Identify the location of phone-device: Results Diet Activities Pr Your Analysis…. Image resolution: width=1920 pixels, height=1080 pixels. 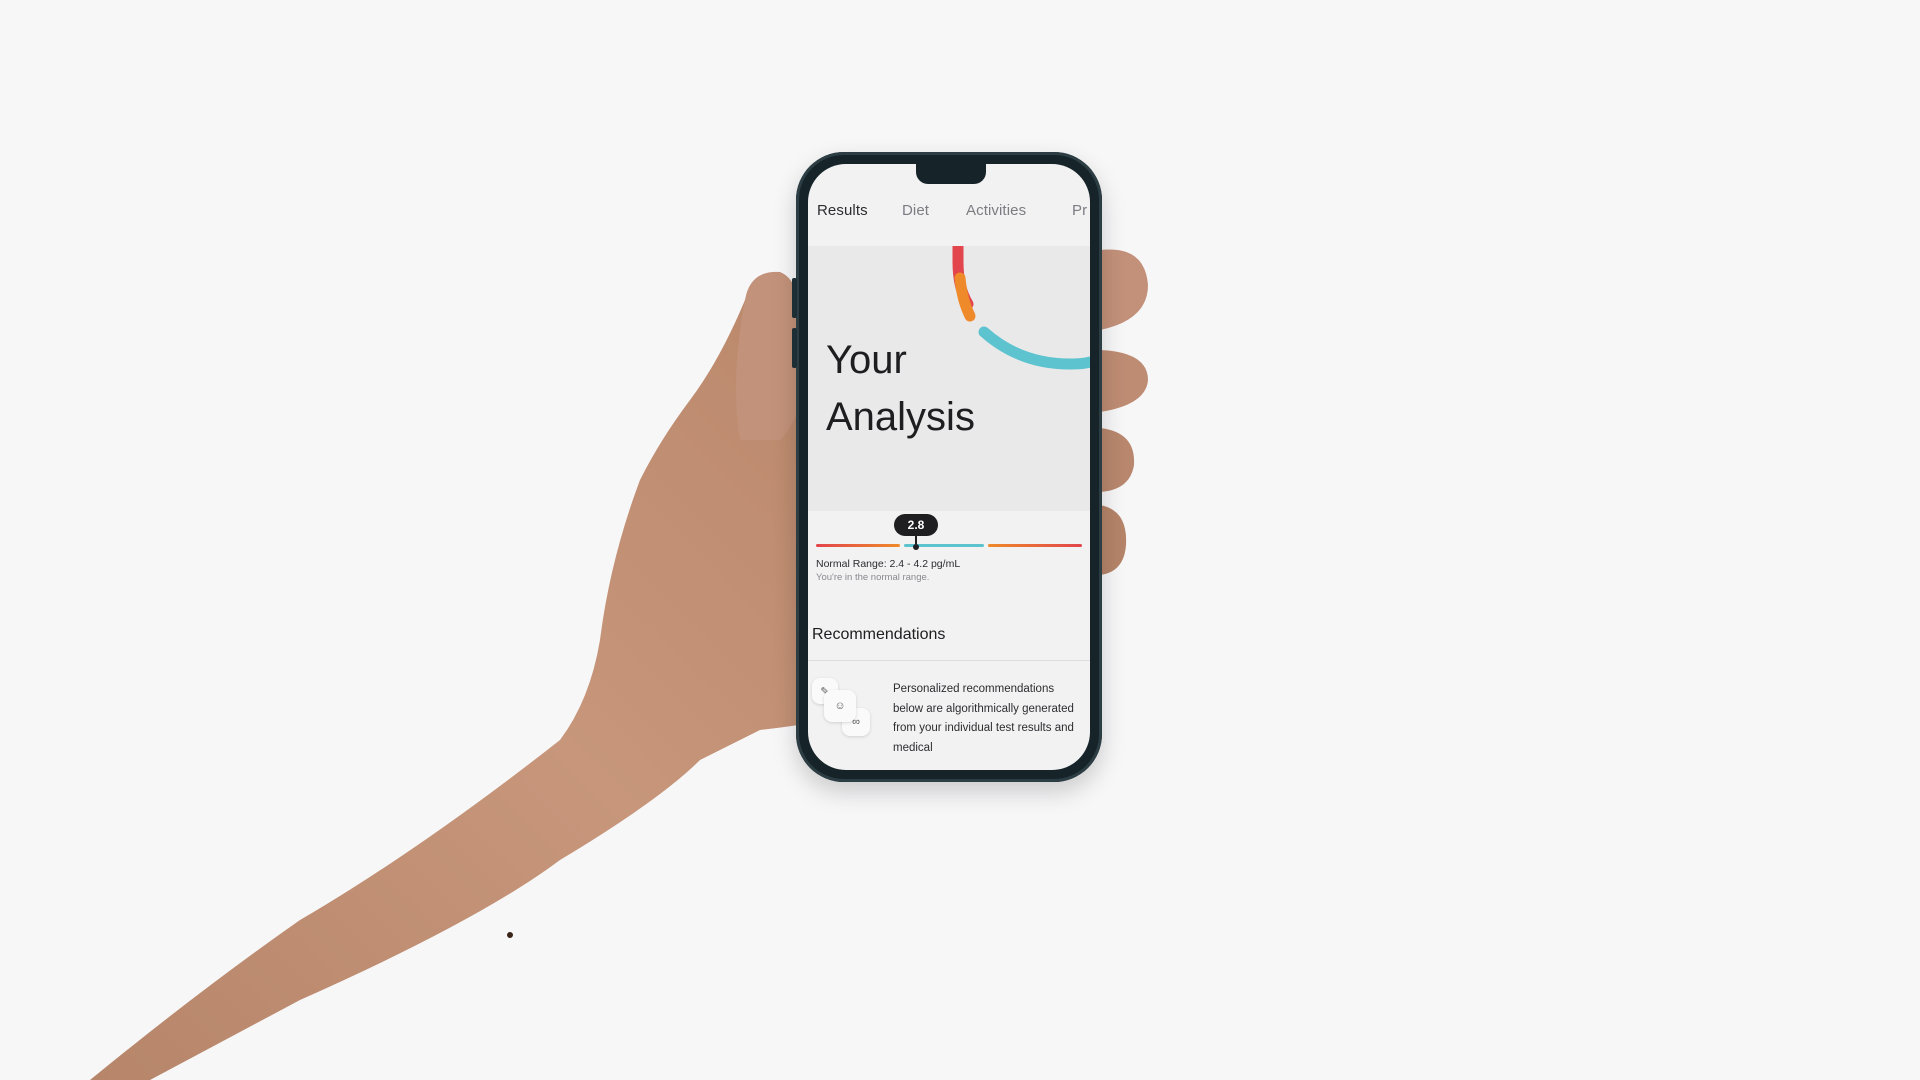
(947, 467).